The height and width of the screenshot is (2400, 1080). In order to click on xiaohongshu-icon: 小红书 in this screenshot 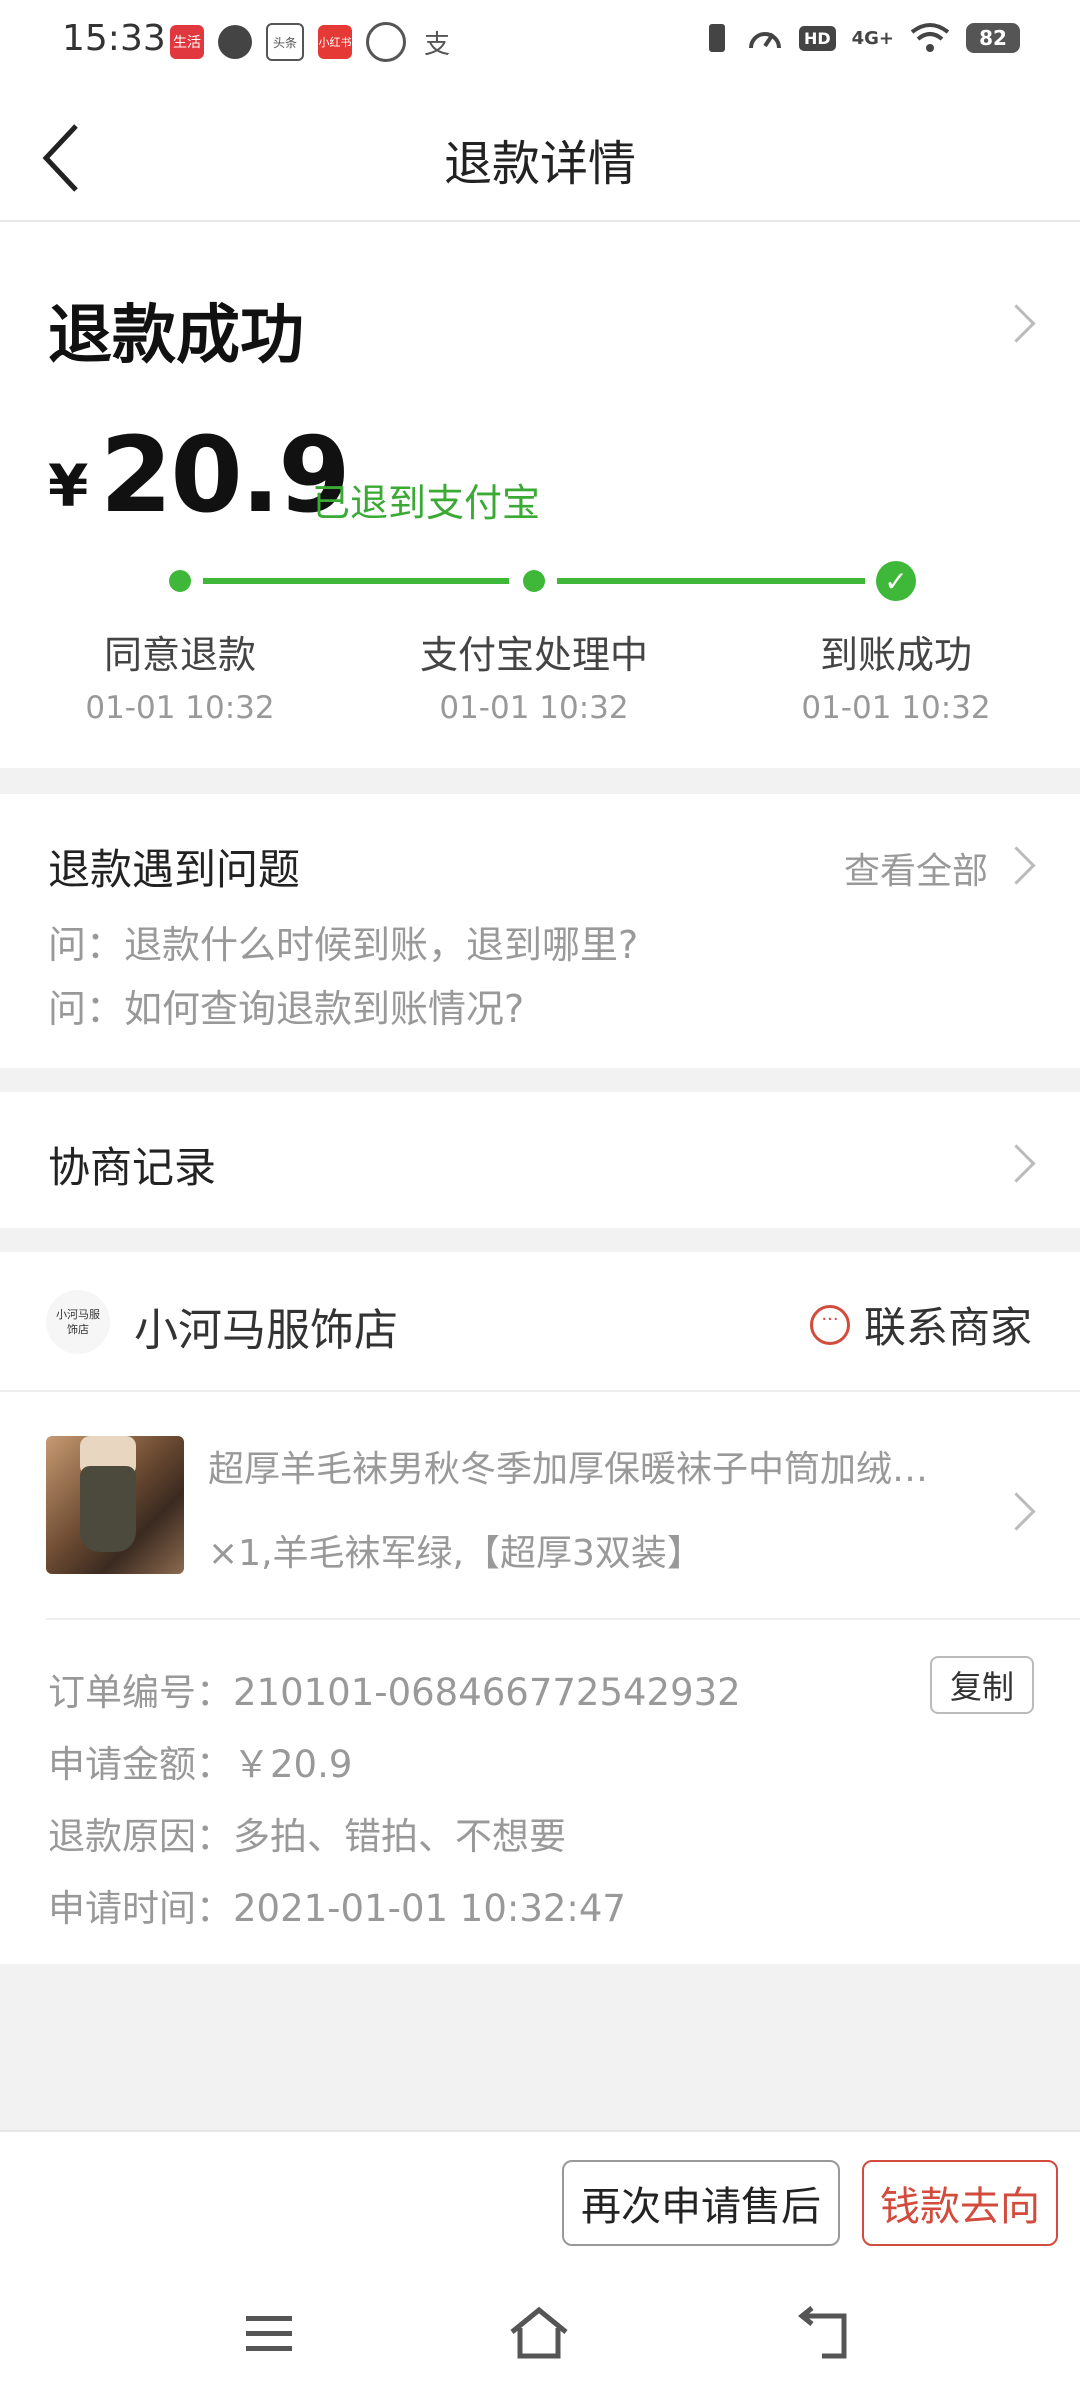, I will do `click(335, 42)`.